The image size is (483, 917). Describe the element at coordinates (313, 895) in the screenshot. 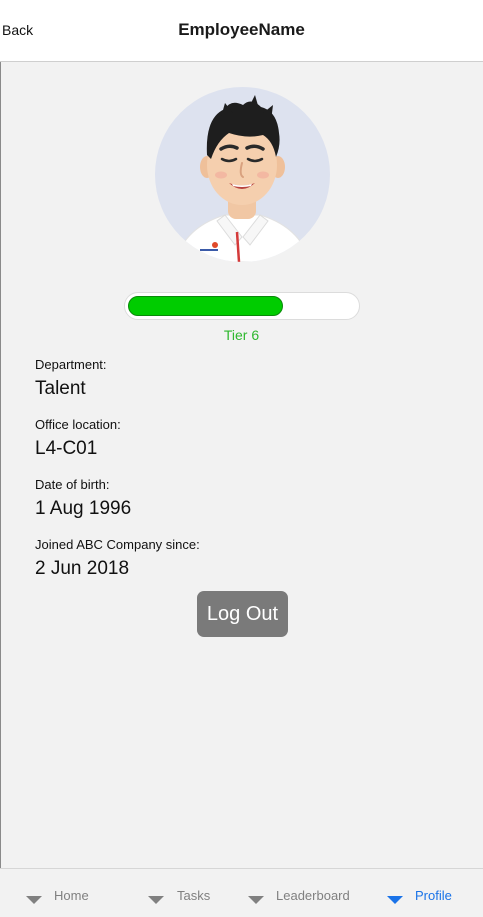

I see `tab-leaderboard-label: Leaderboard` at that location.